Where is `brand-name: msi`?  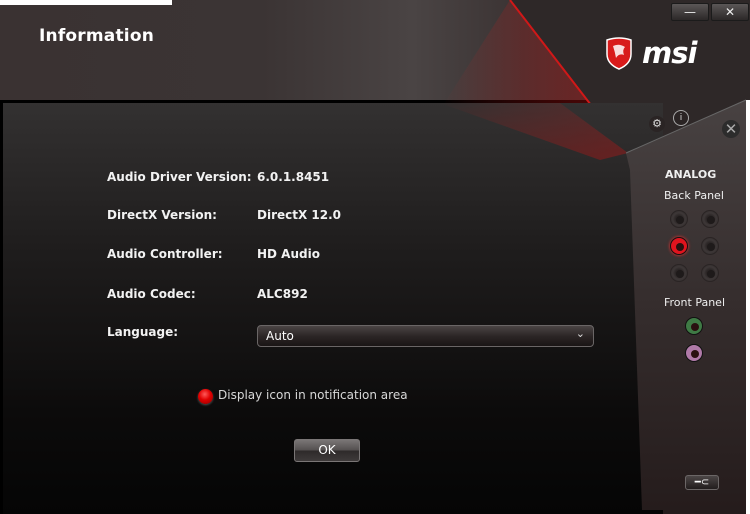 brand-name: msi is located at coordinates (669, 53).